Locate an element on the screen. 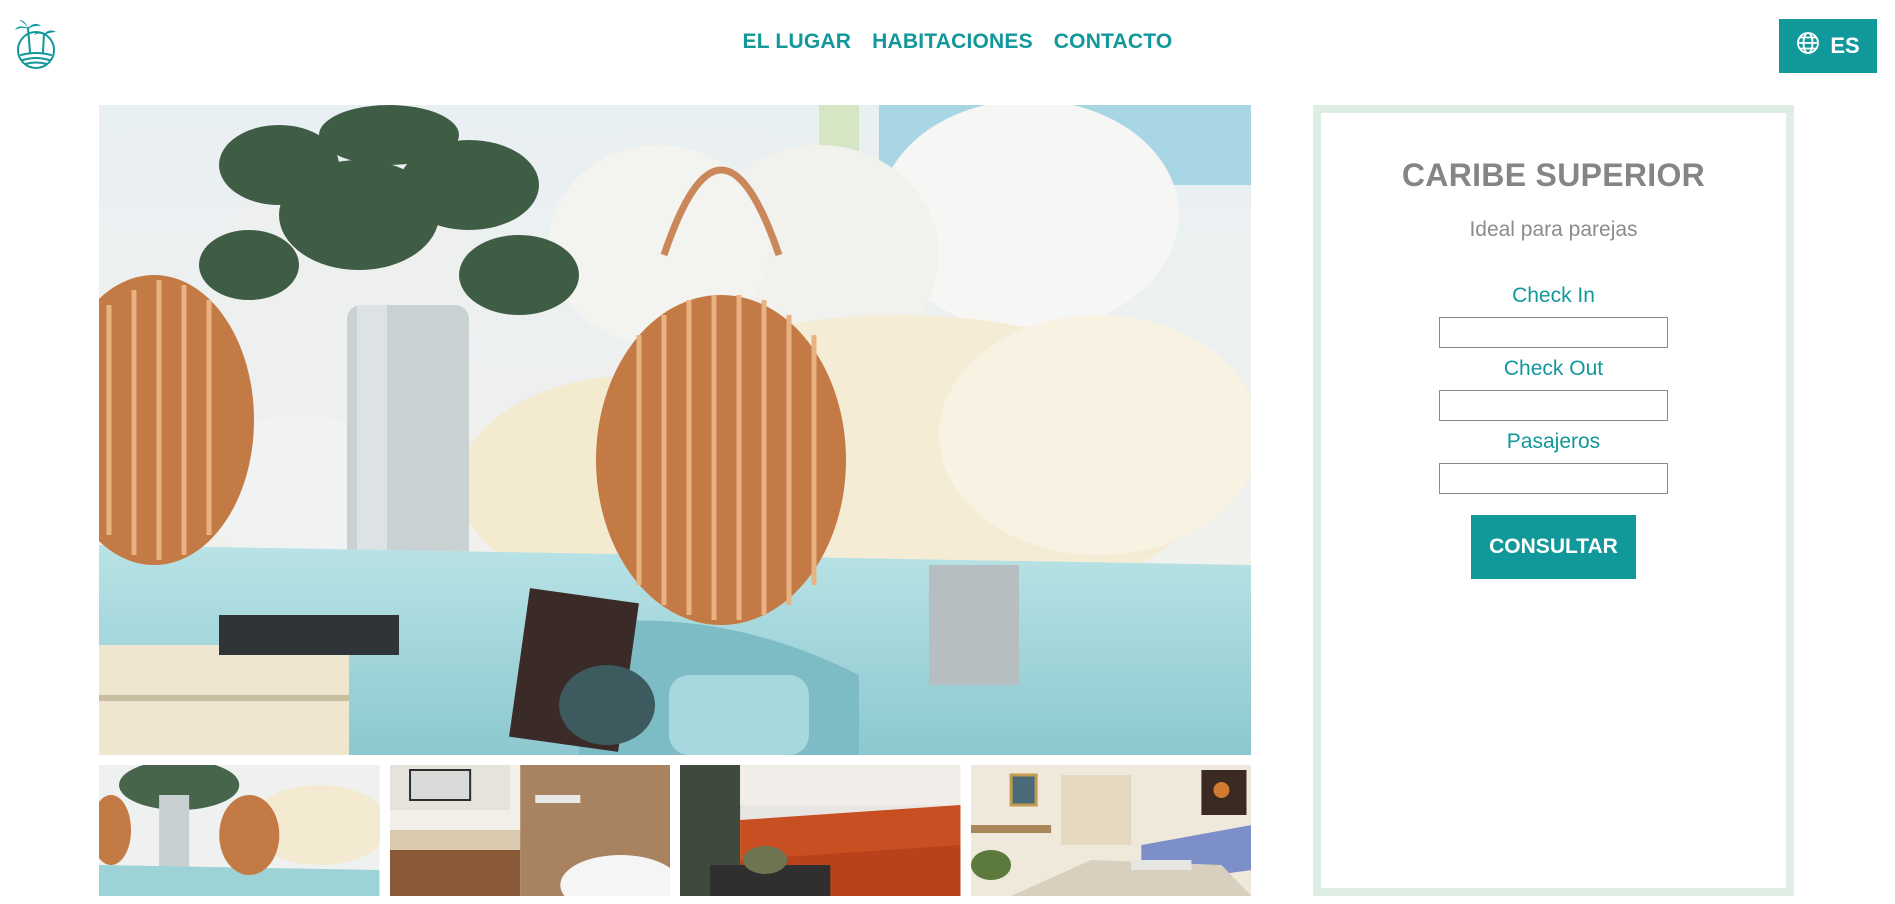  thumbnail-orange-sofa is located at coordinates (820, 830).